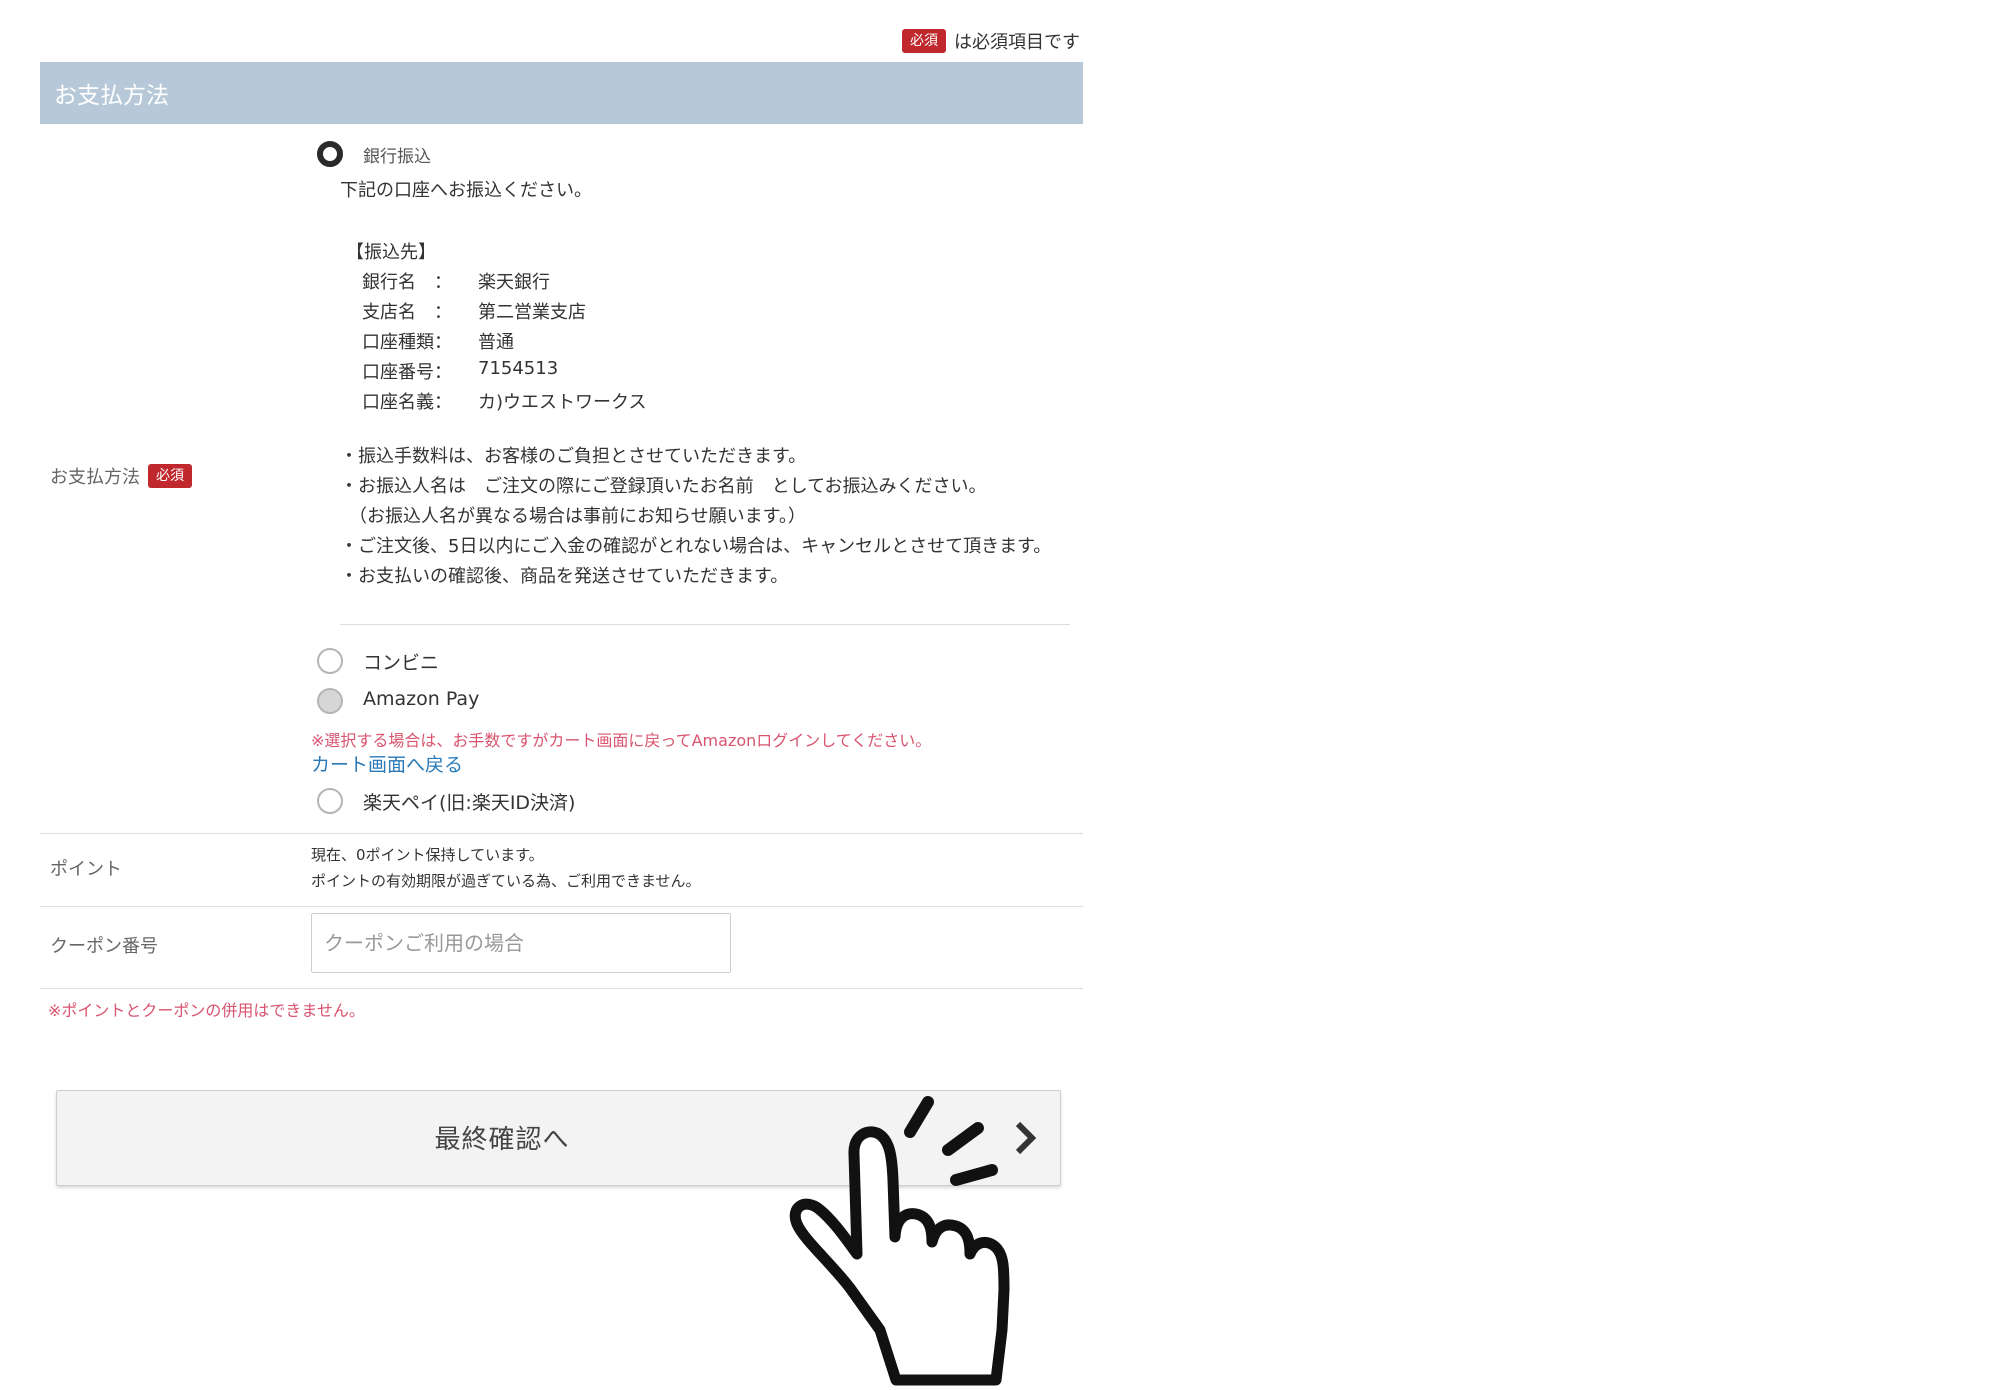  Describe the element at coordinates (469, 801) in the screenshot. I see `option-label-rakuten-pay: 楽天ペイ(旧:楽天ID決済)` at that location.